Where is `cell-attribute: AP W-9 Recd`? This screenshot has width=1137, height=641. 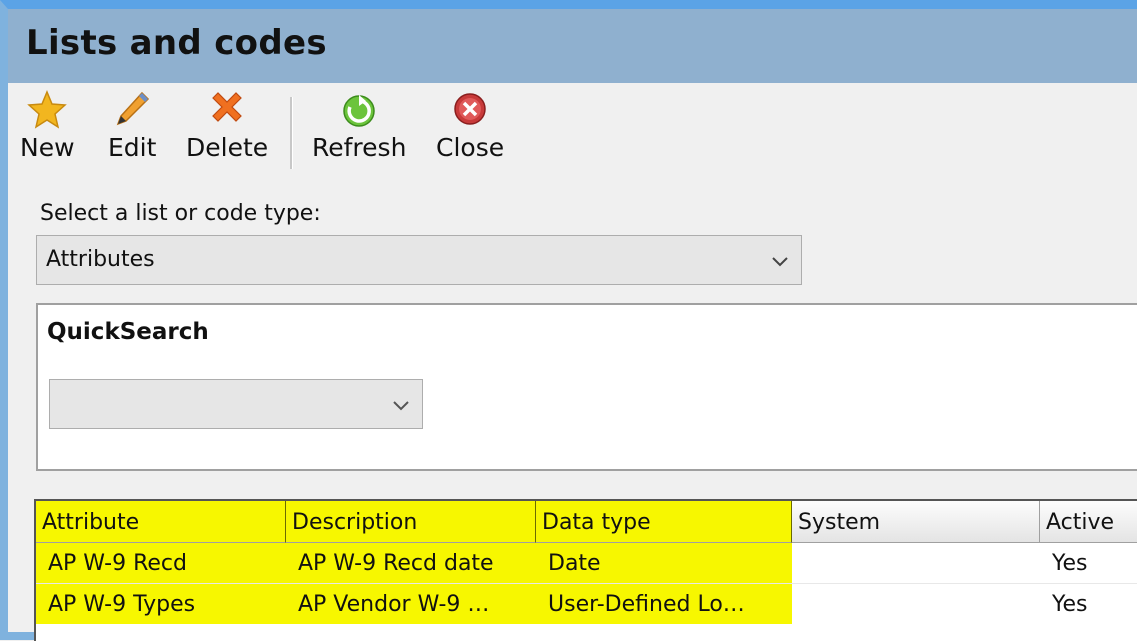
cell-attribute: AP W-9 Recd is located at coordinates (117, 563).